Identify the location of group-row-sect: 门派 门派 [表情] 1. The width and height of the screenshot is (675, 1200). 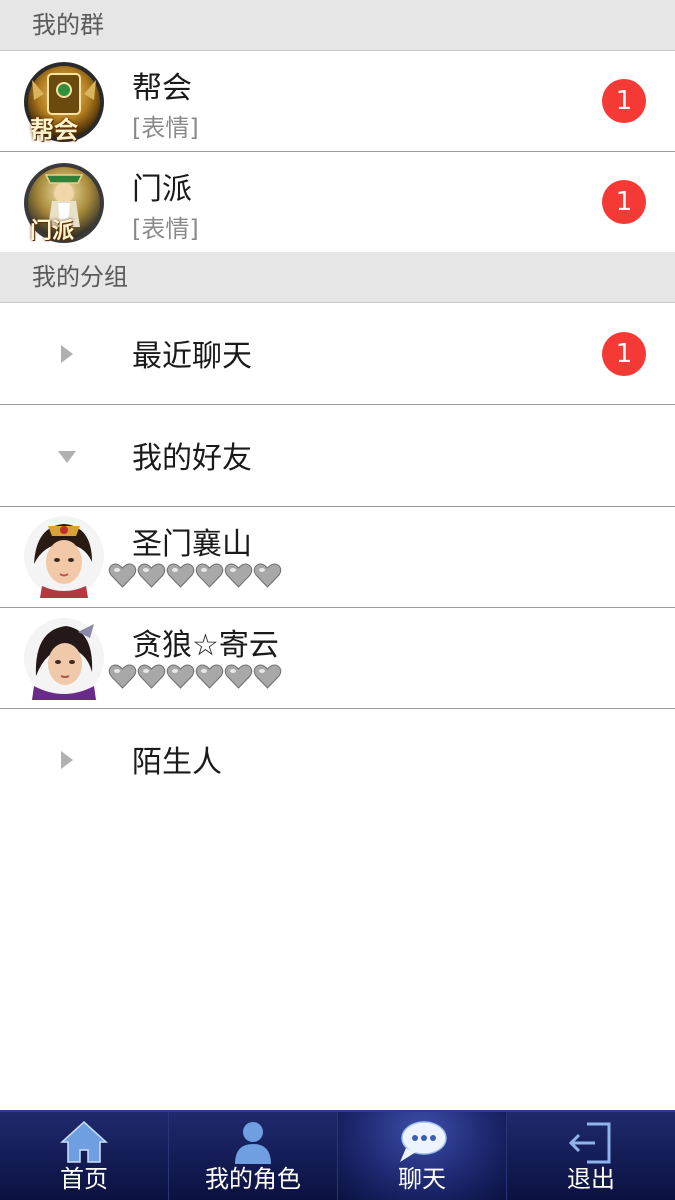
(337, 202).